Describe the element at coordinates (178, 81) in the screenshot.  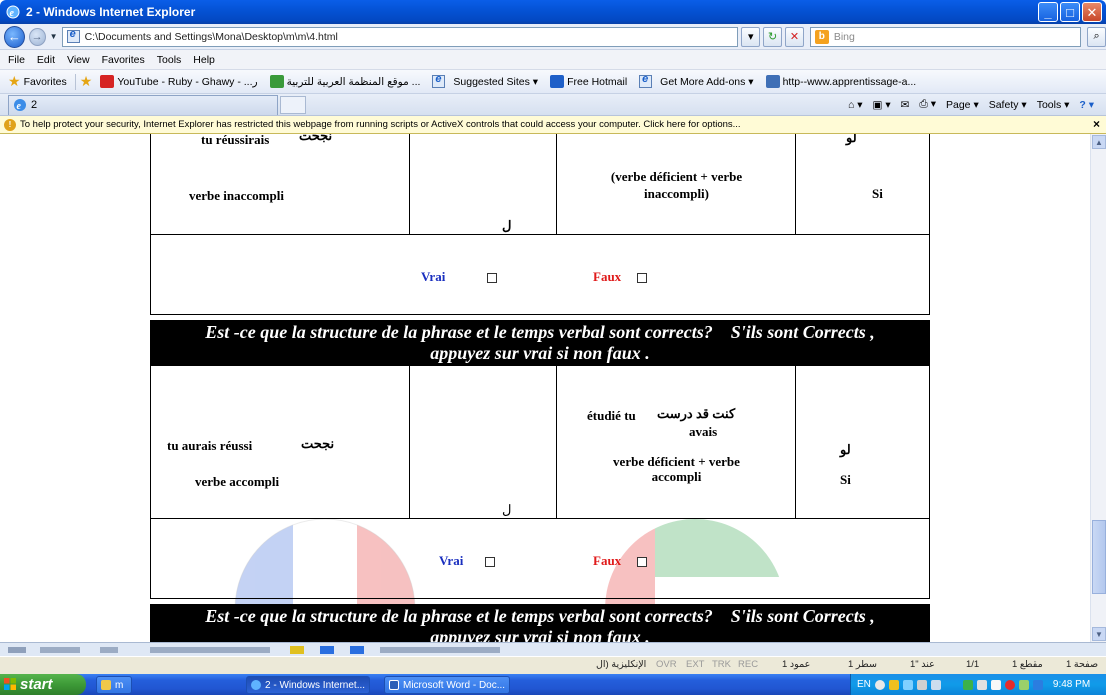
I see `fav-youtube: YouTube - Ruby - Ghawy - ...ر` at that location.